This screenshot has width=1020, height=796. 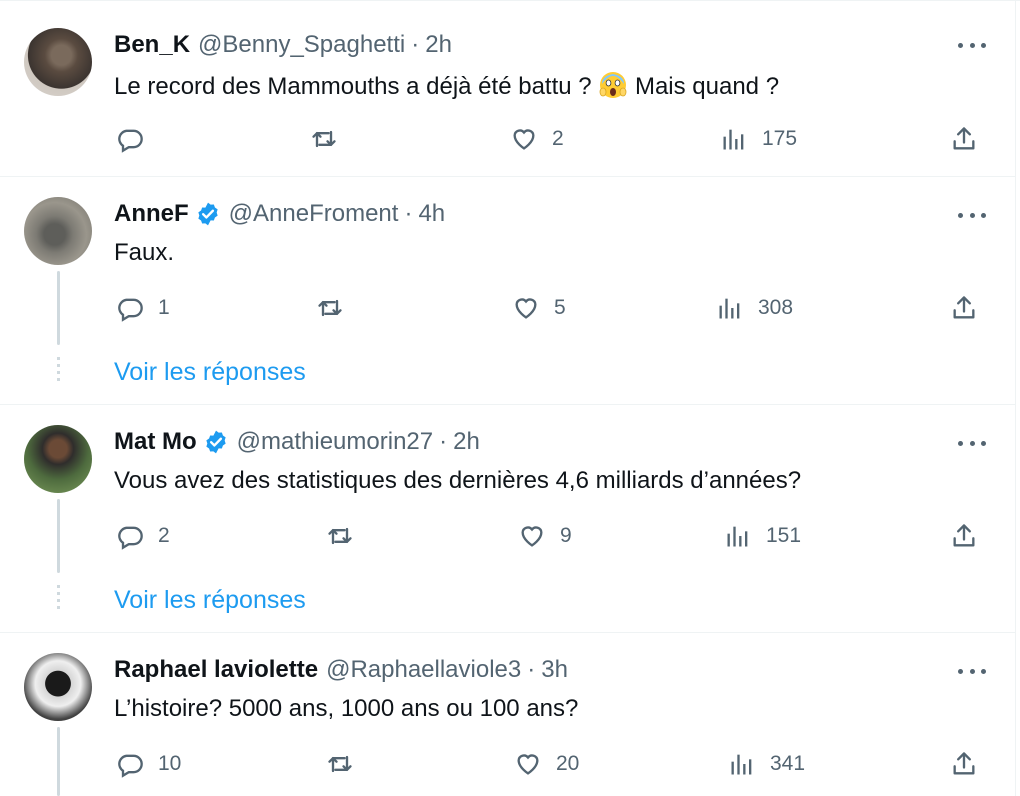 I want to click on tweet-header: Raphael laviolette @Raphaellaviole3 · 3h, so click(x=341, y=670).